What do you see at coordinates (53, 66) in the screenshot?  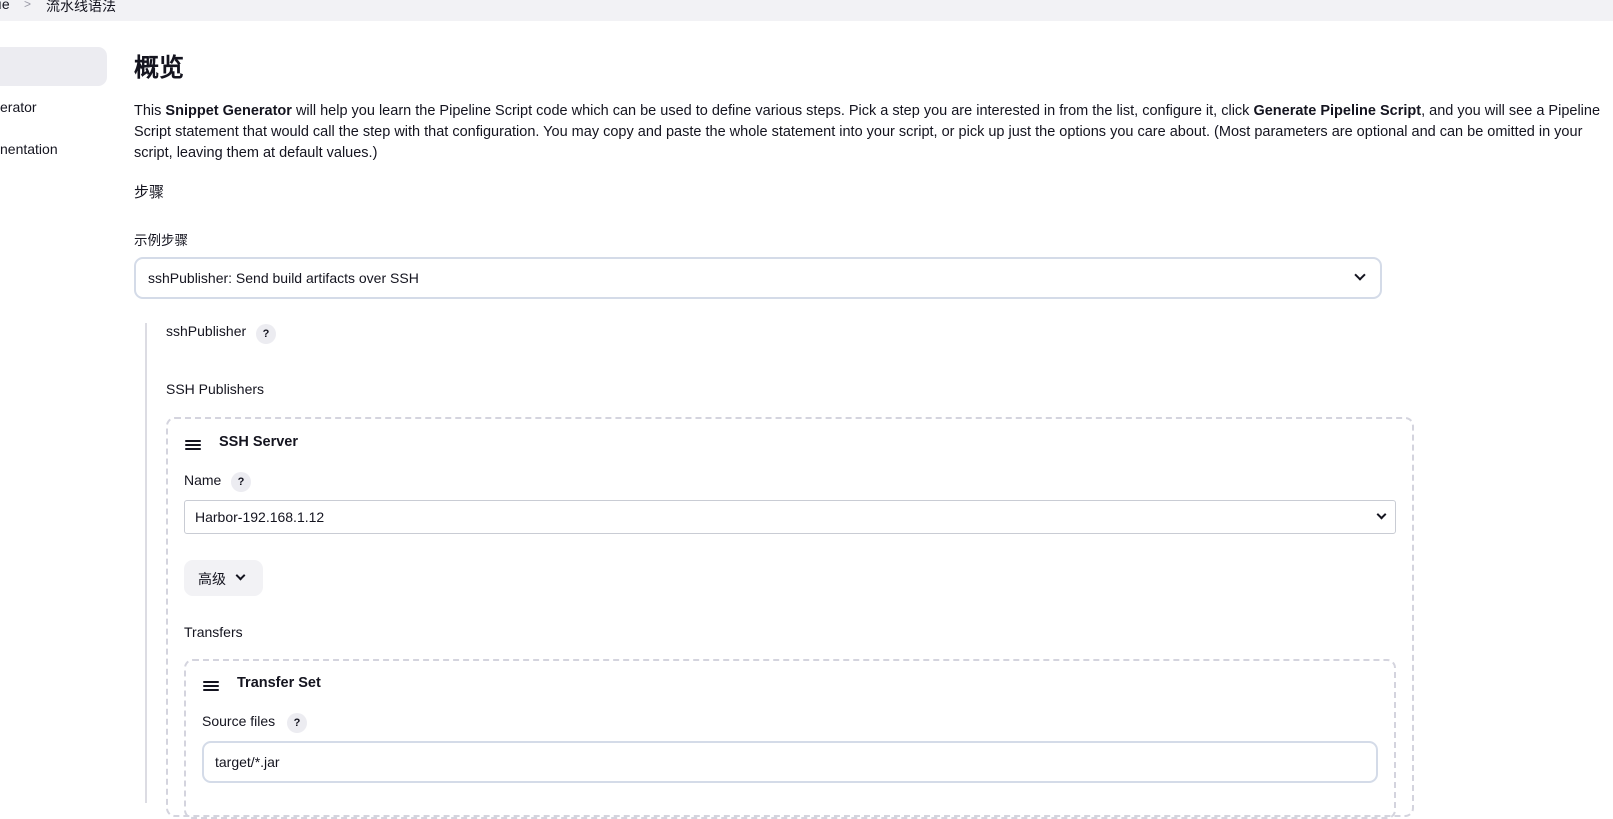 I see `sidebar-item-overview` at bounding box center [53, 66].